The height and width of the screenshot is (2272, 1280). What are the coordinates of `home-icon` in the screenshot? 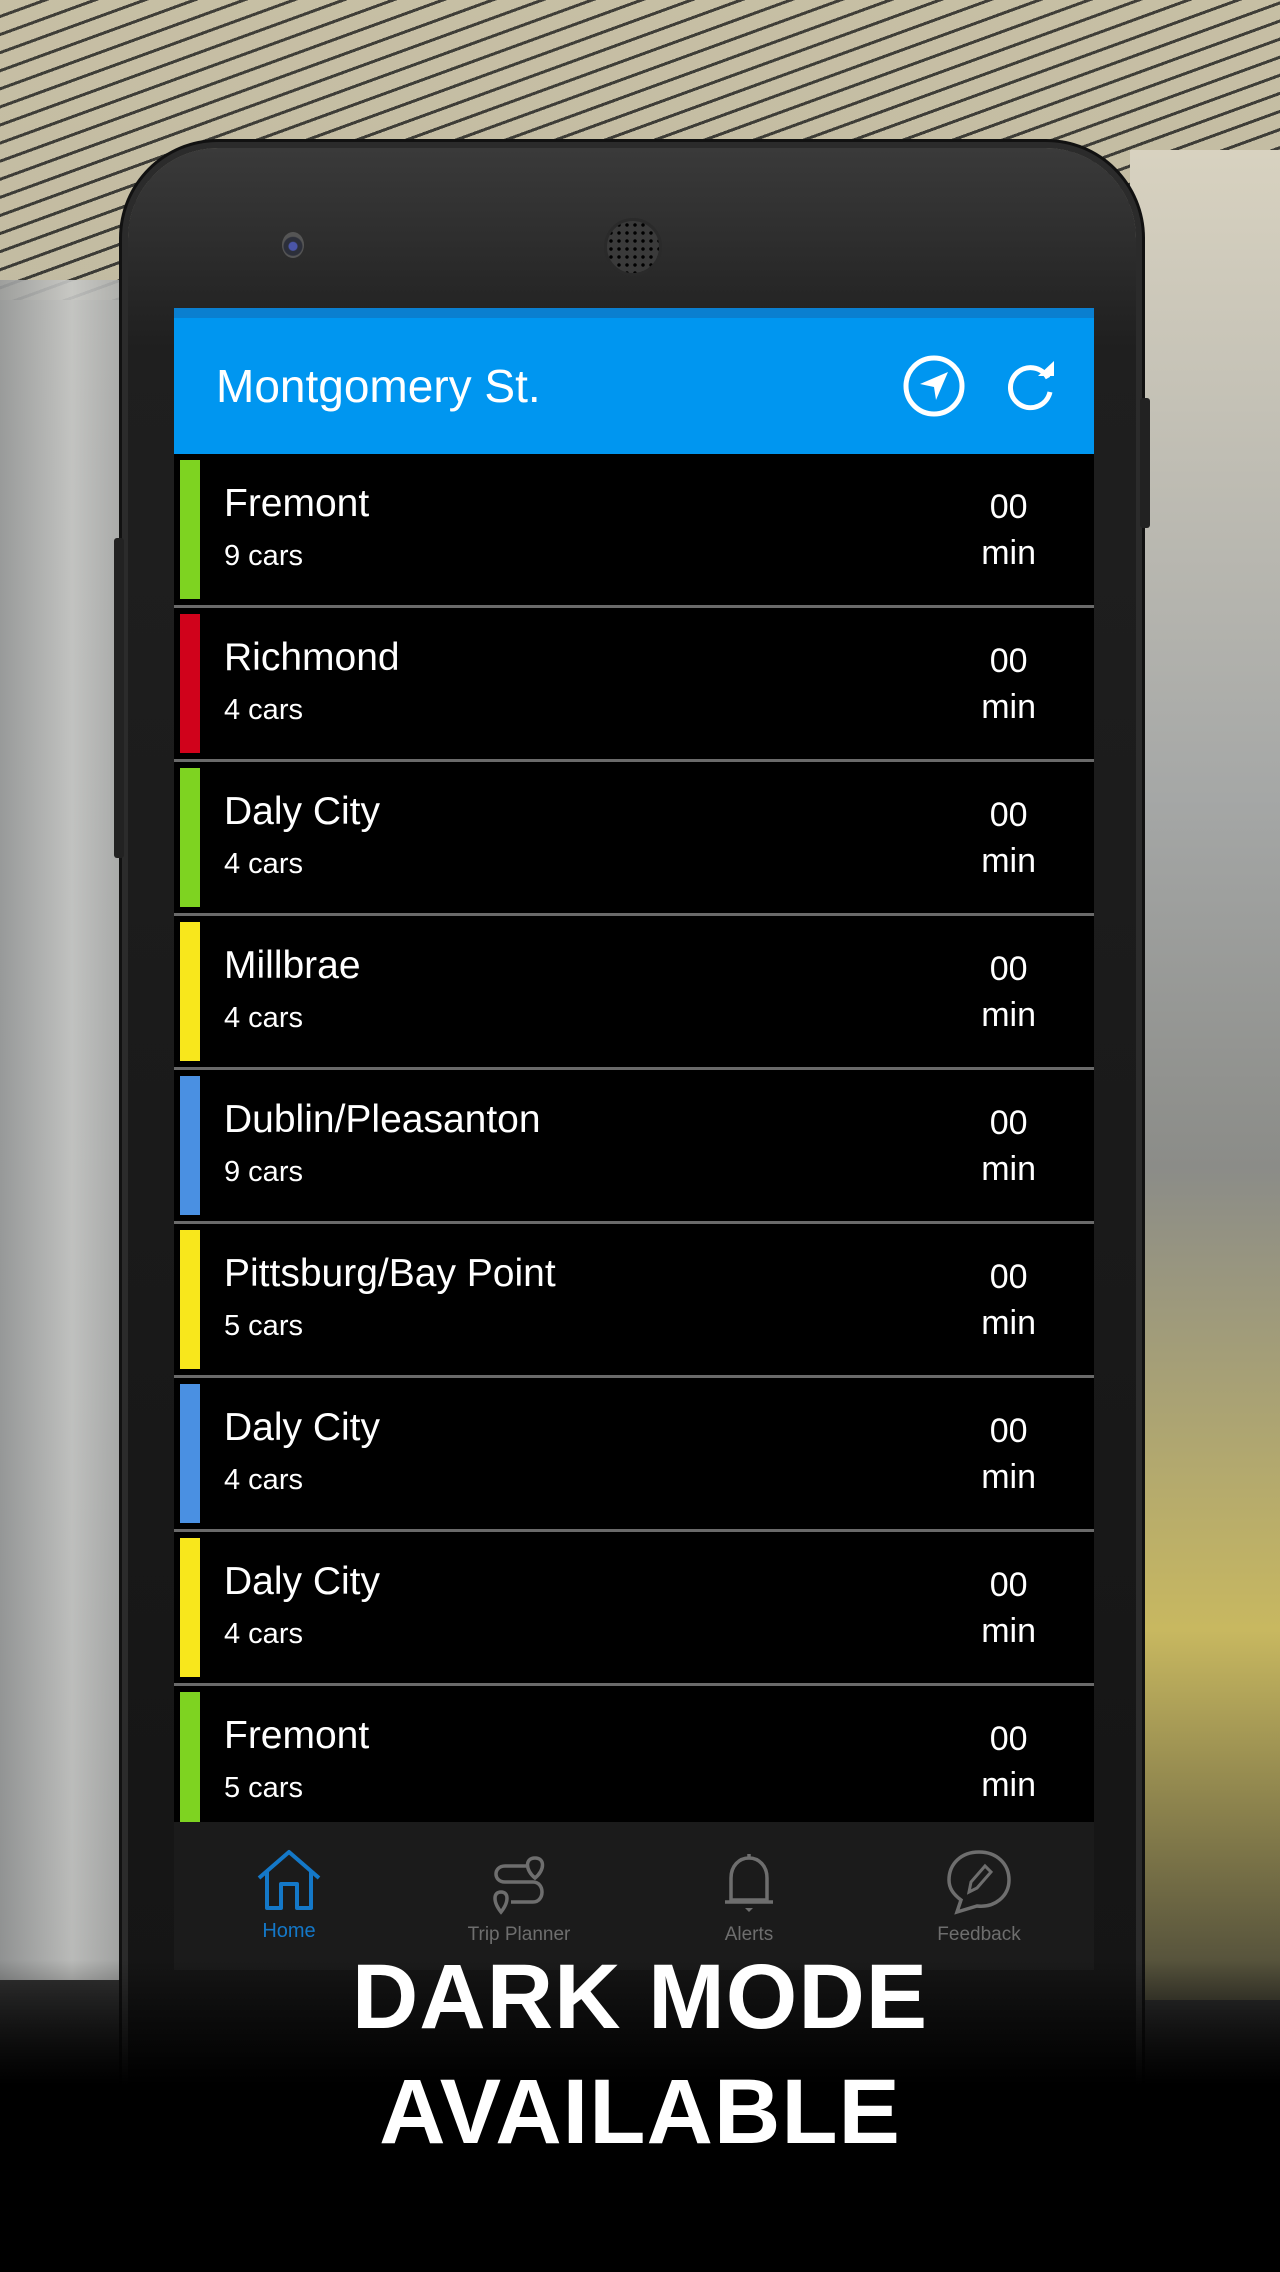 It's located at (289, 1880).